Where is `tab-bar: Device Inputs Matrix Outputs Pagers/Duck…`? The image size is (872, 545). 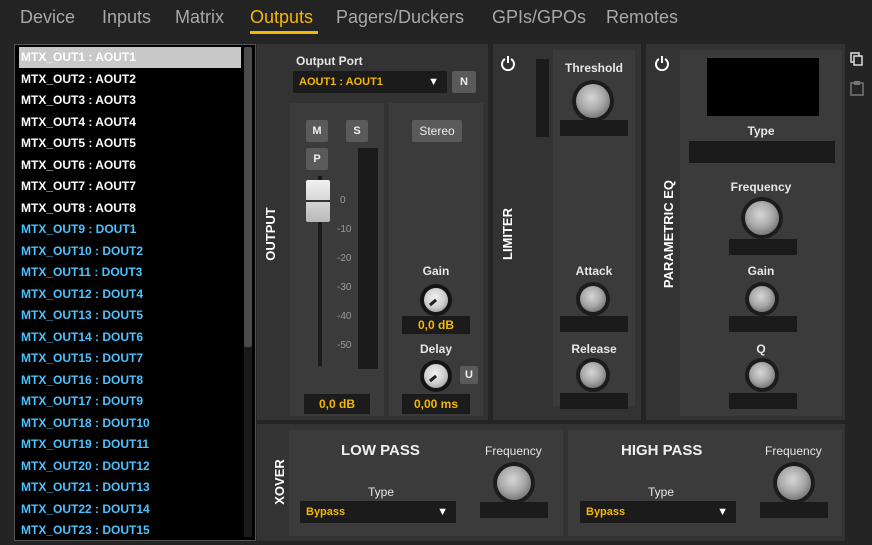
tab-bar: Device Inputs Matrix Outputs Pagers/Duck… is located at coordinates (436, 19).